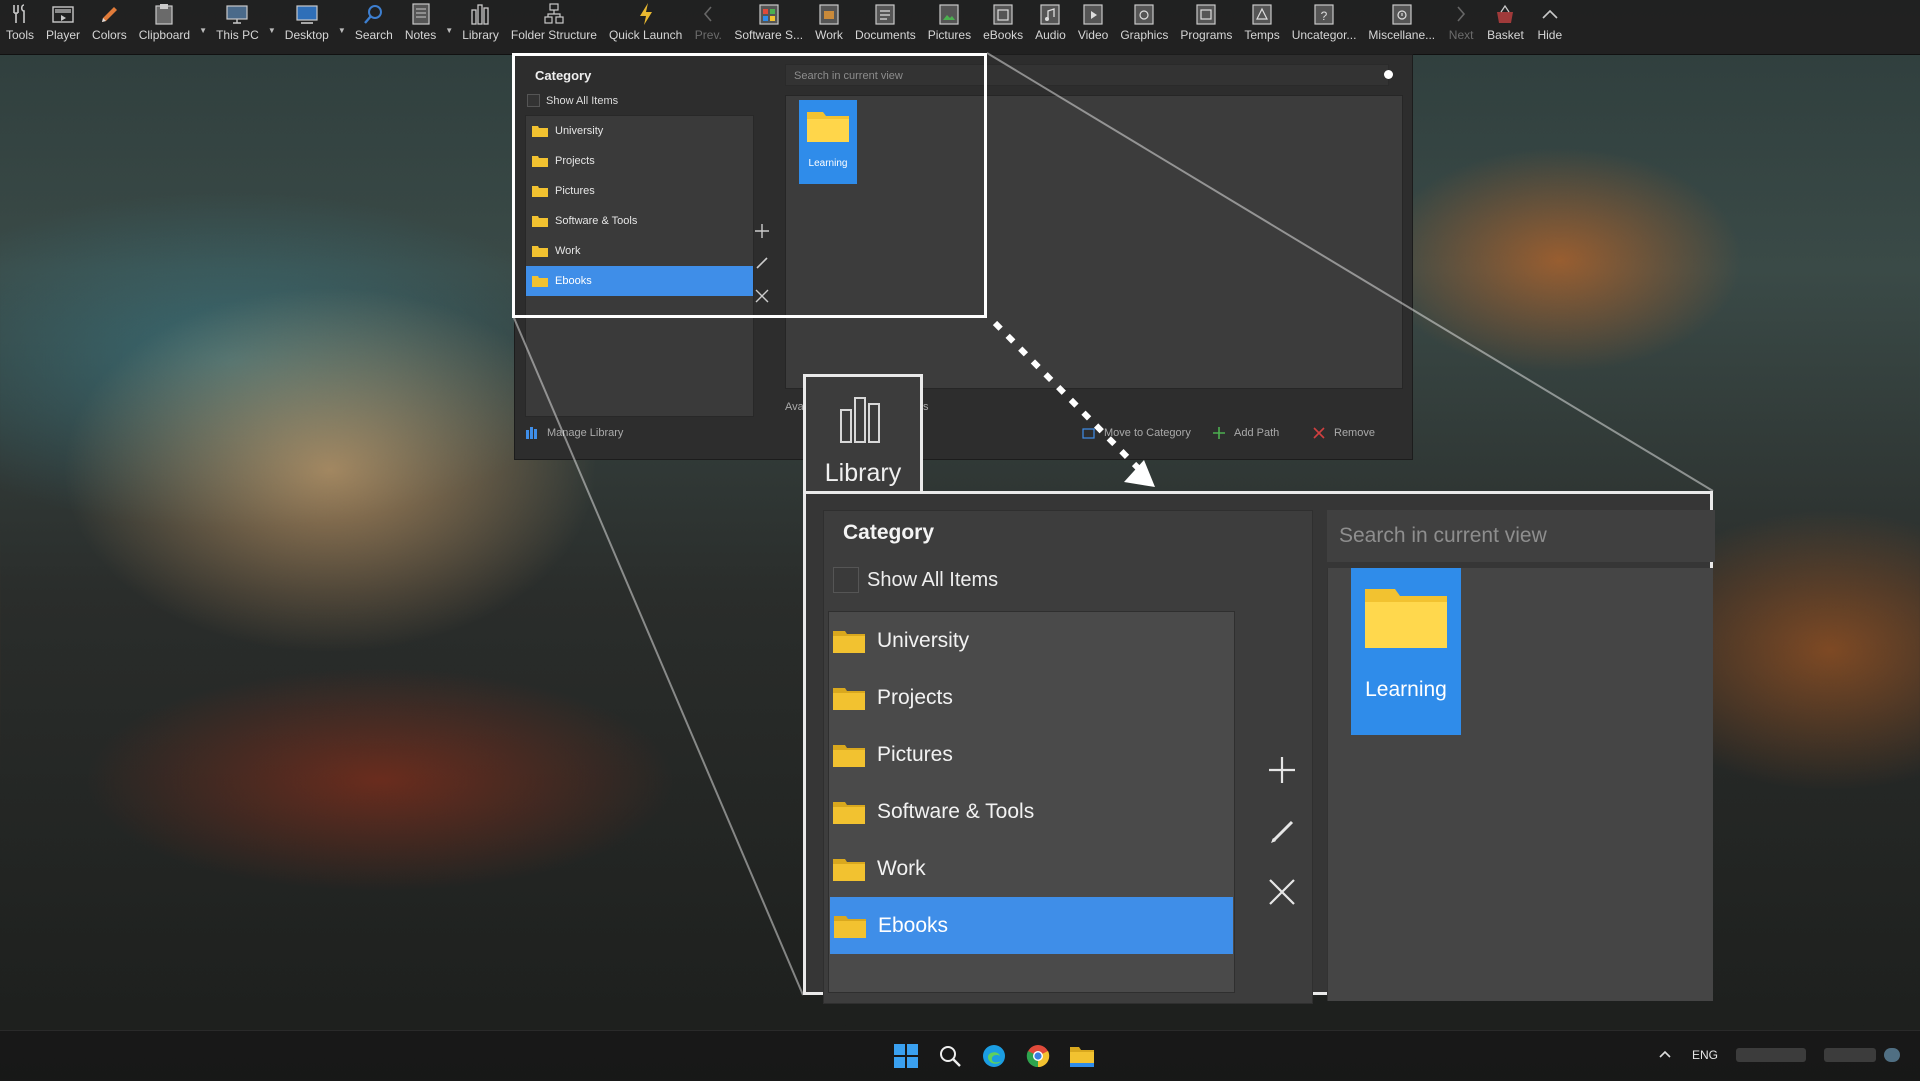 This screenshot has height=1081, width=1920. What do you see at coordinates (1031, 640) in the screenshot?
I see `category-item-university: University` at bounding box center [1031, 640].